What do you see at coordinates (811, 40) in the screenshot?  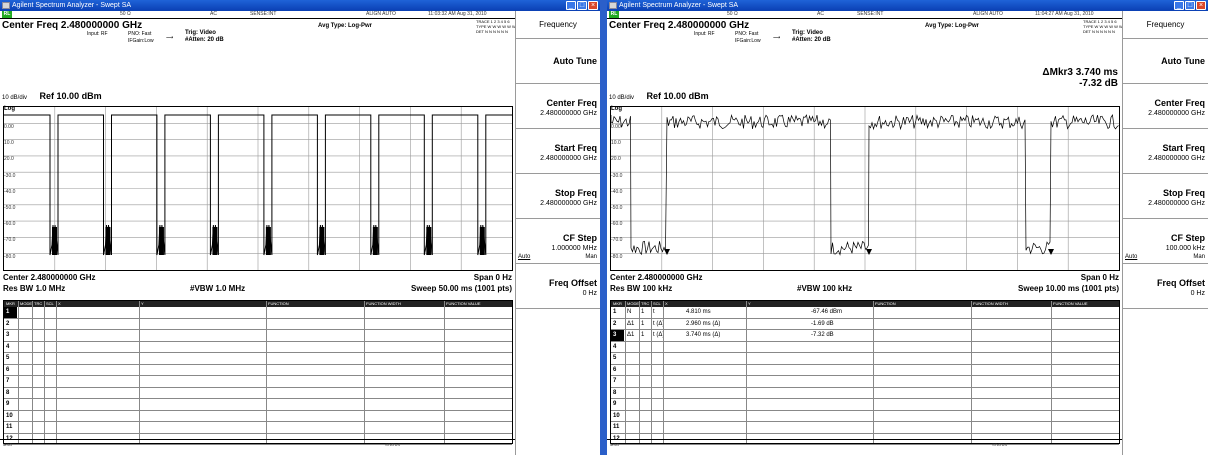 I see `attenuation-setting: #Atten: 20 dB` at bounding box center [811, 40].